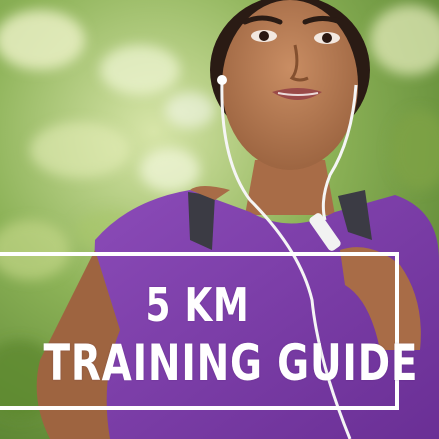 This screenshot has height=439, width=439. What do you see at coordinates (197, 305) in the screenshot?
I see `headline-distance: 5 KM` at bounding box center [197, 305].